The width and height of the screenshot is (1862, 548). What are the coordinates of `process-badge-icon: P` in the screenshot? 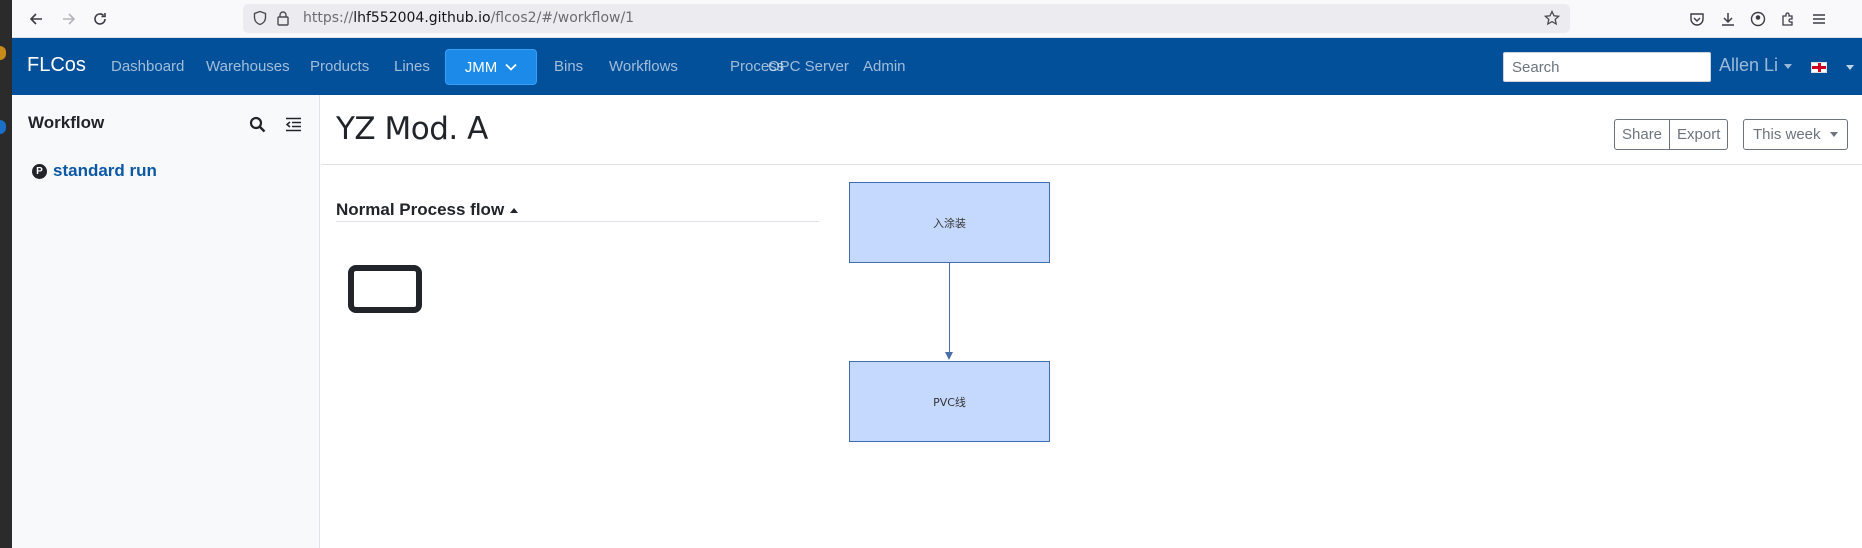 It's located at (39, 171).